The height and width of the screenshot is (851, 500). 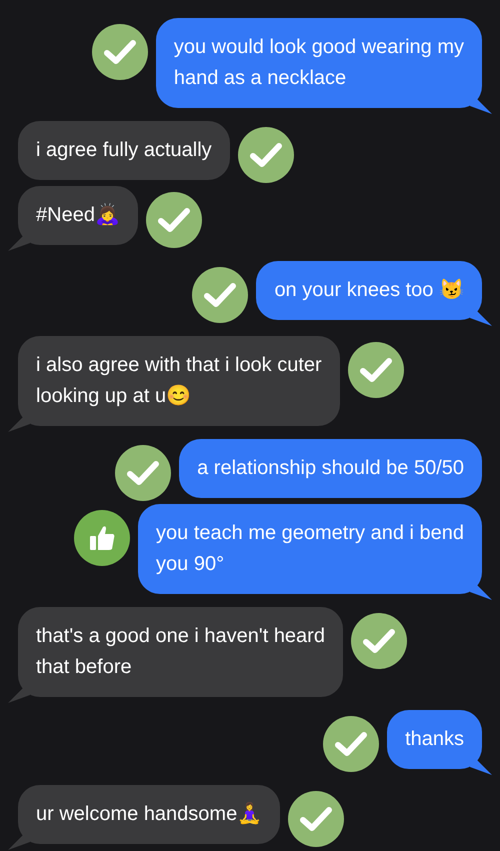 What do you see at coordinates (330, 468) in the screenshot?
I see `message-bubble: a relationship should be 50/50` at bounding box center [330, 468].